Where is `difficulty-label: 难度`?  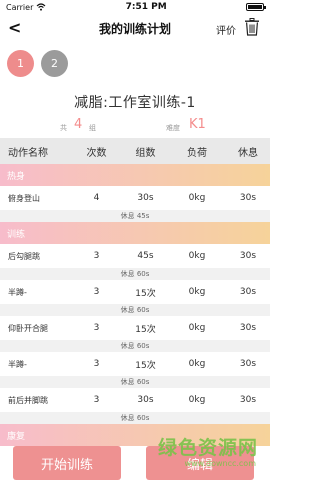
difficulty-label: 难度 is located at coordinates (173, 128).